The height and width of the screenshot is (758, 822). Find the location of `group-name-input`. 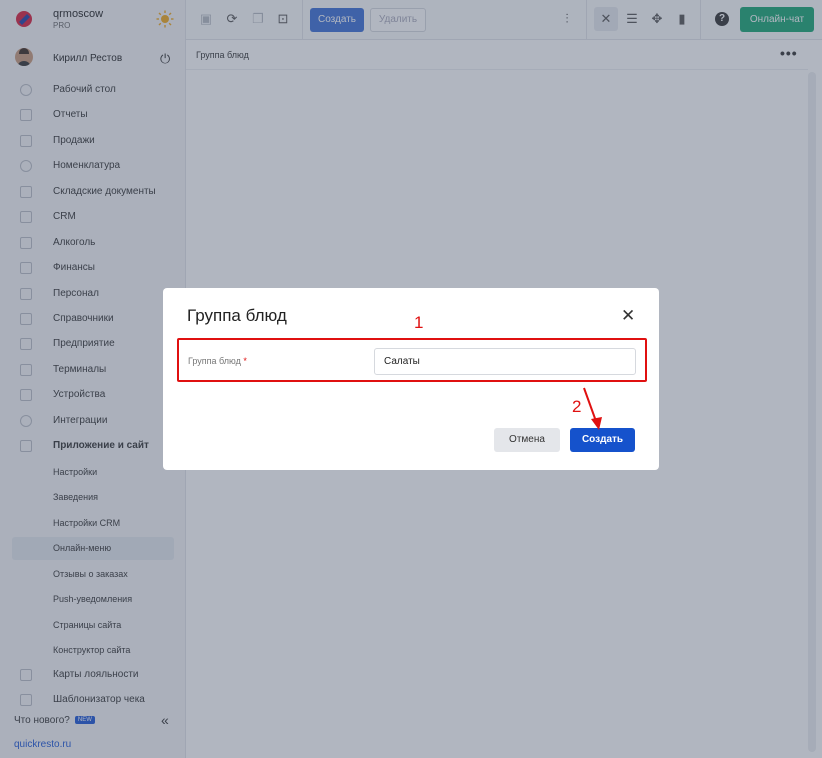

group-name-input is located at coordinates (505, 361).